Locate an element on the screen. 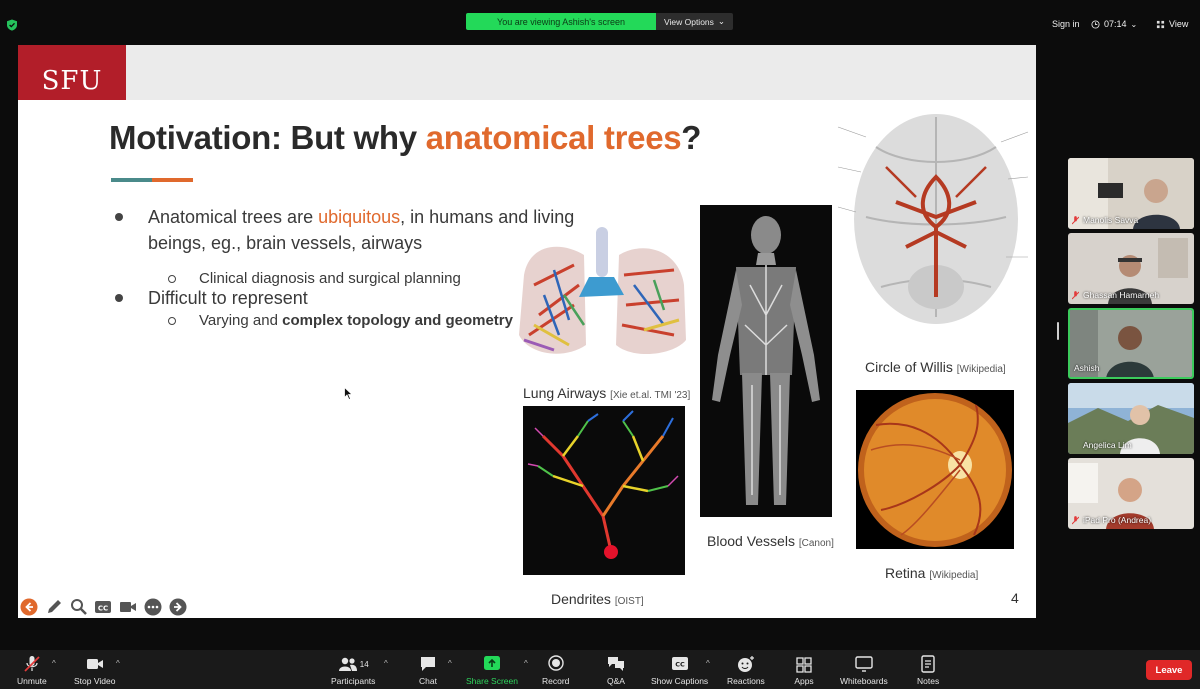 The width and height of the screenshot is (1200, 689). meeting-timer: 07:14 ⌄ is located at coordinates (1114, 24).